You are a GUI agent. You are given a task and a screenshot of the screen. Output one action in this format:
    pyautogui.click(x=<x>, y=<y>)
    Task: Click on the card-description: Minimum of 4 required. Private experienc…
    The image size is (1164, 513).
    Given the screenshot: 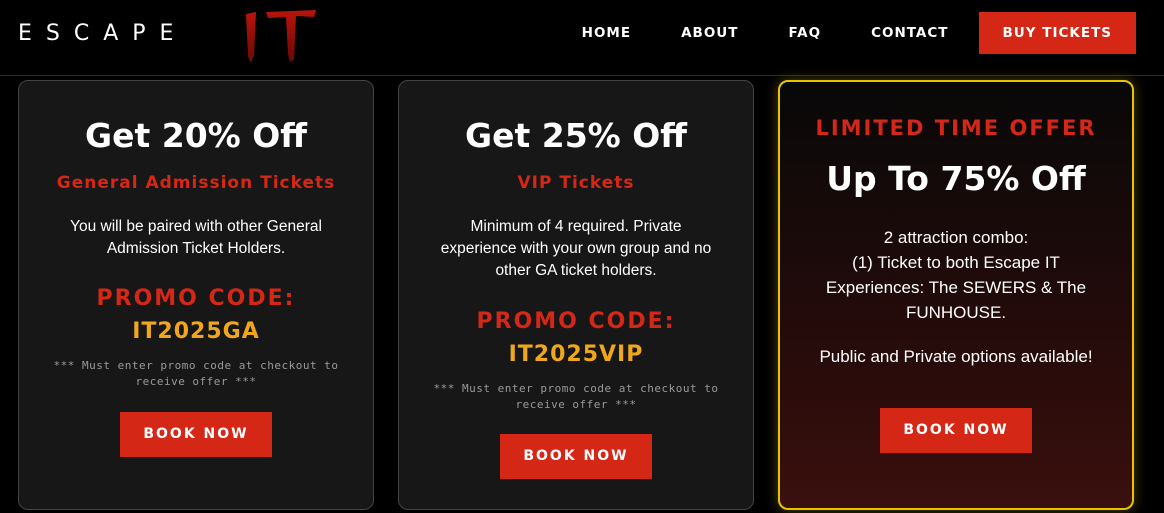 What is the action you would take?
    pyautogui.click(x=576, y=248)
    